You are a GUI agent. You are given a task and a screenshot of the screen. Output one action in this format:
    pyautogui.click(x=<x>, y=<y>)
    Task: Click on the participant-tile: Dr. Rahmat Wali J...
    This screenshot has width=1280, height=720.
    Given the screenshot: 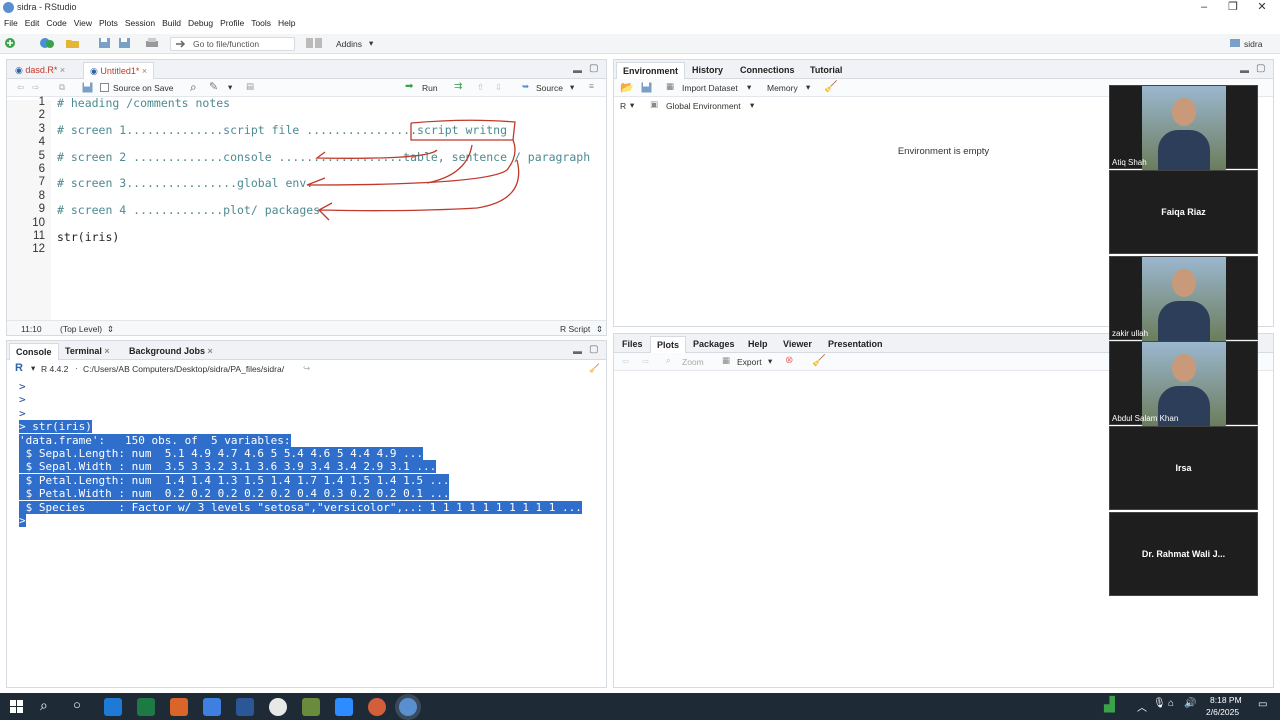 What is the action you would take?
    pyautogui.click(x=1183, y=553)
    